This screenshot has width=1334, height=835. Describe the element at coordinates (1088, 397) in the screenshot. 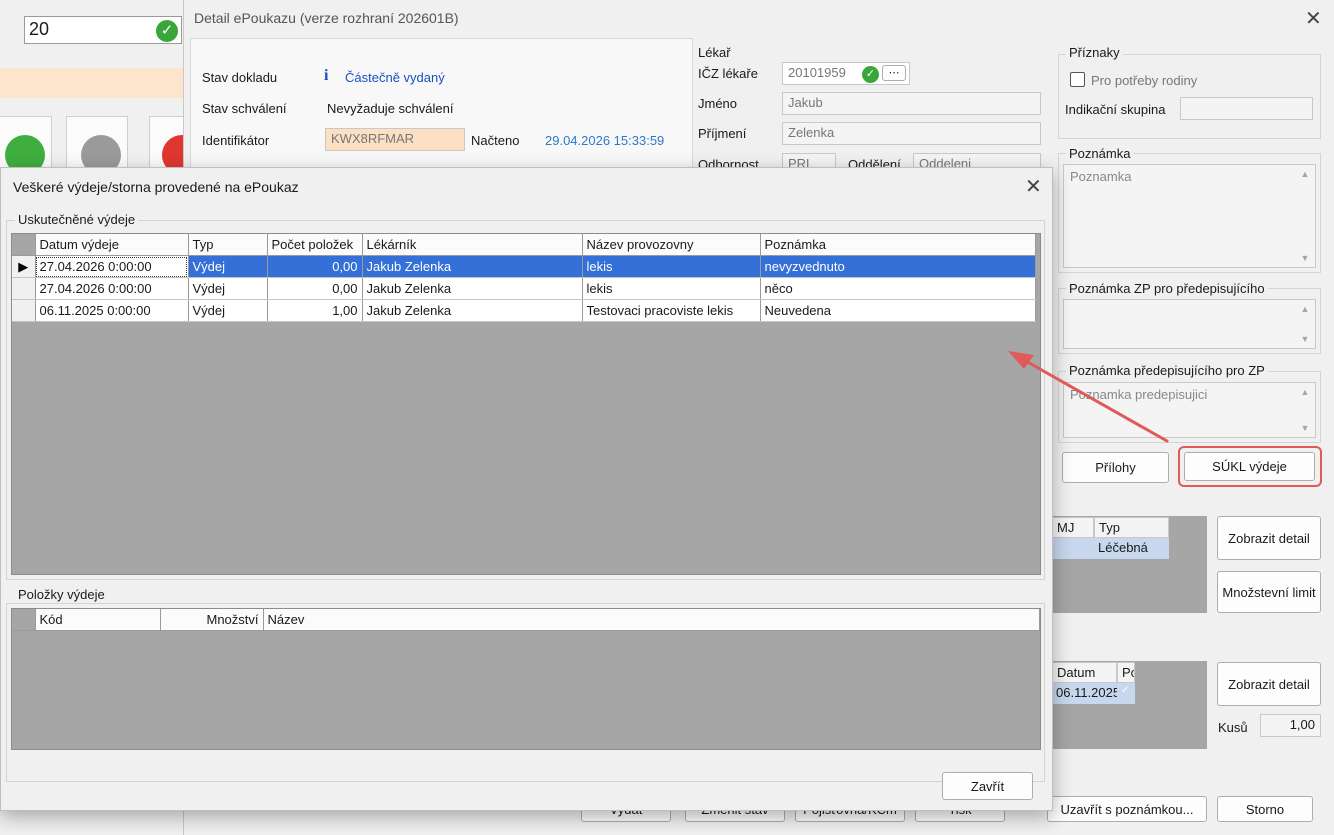

I see `annotation-arrow` at that location.